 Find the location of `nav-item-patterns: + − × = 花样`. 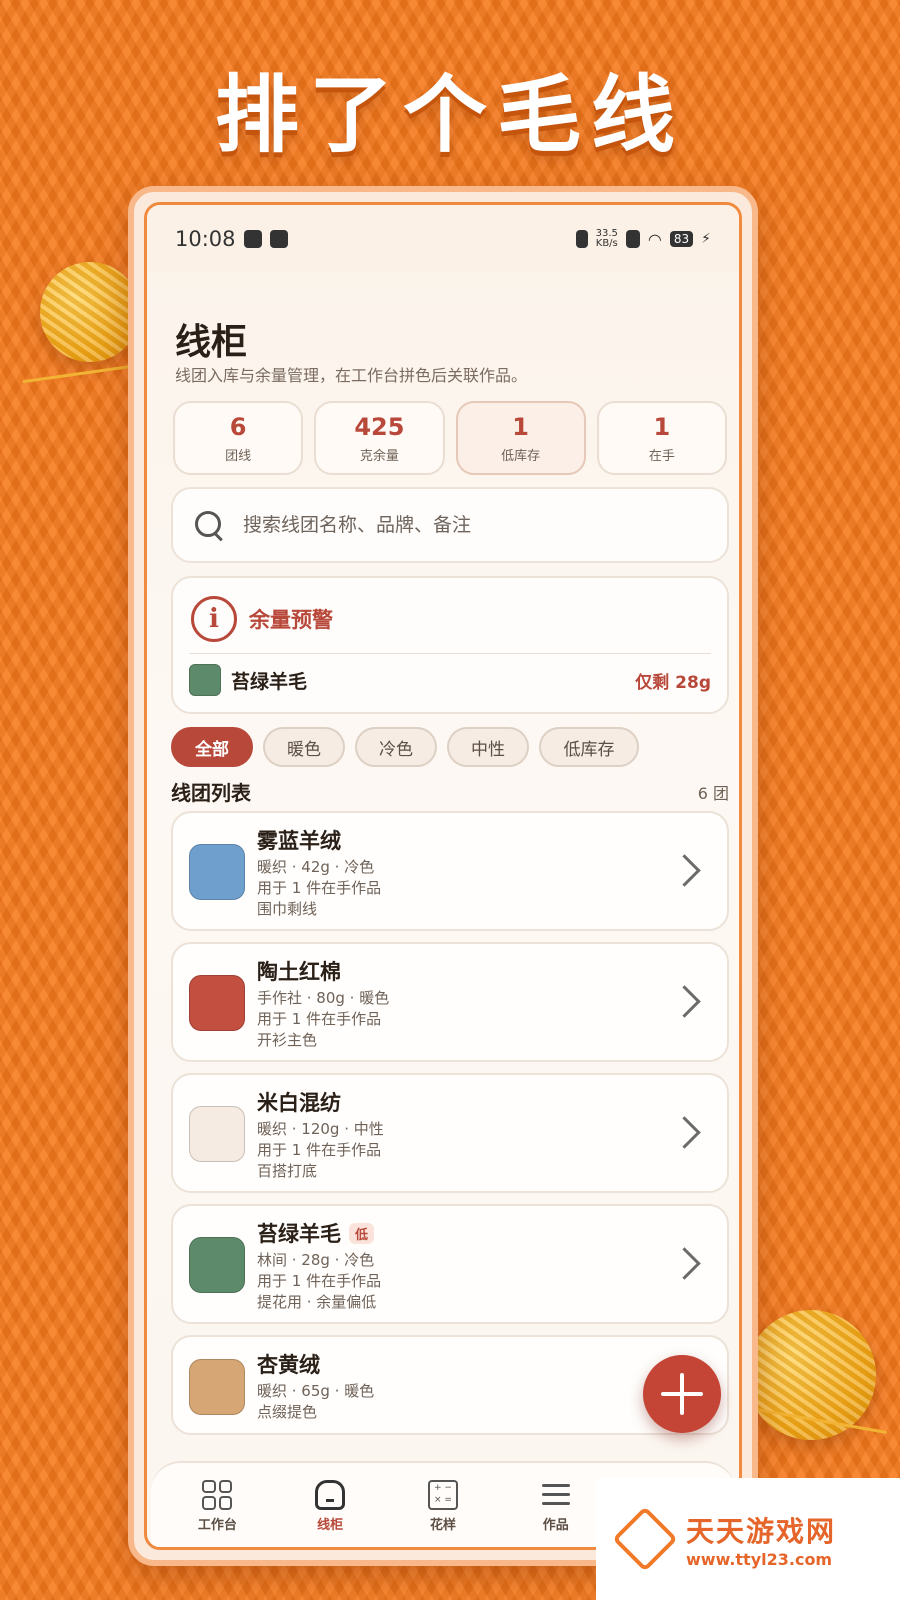

nav-item-patterns: + − × = 花样 is located at coordinates (443, 1506).